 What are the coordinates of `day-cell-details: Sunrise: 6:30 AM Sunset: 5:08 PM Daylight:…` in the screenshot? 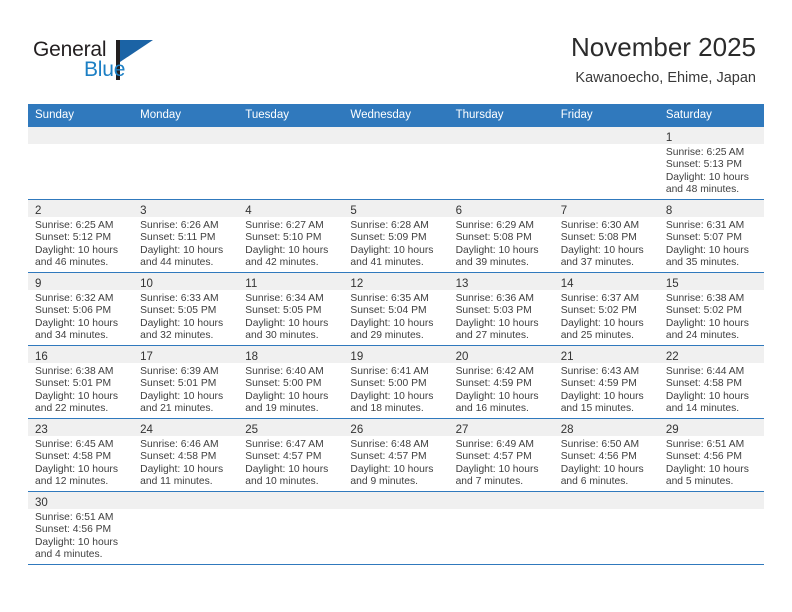 It's located at (606, 243).